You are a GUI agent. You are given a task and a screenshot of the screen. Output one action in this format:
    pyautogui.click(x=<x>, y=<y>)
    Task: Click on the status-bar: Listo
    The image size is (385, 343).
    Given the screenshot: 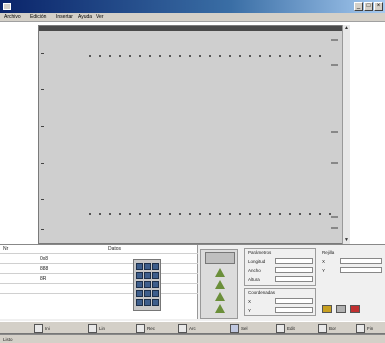 What is the action you would take?
    pyautogui.click(x=192, y=338)
    